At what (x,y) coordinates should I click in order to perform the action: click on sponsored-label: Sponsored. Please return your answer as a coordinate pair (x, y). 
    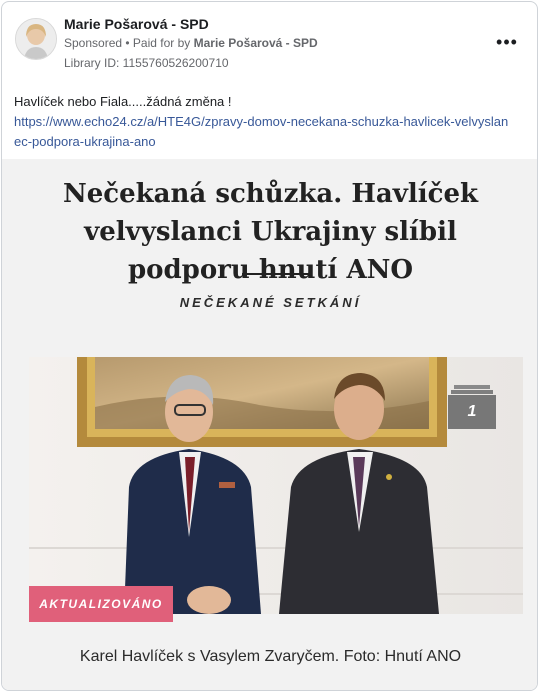
    Looking at the image, I should click on (93, 43).